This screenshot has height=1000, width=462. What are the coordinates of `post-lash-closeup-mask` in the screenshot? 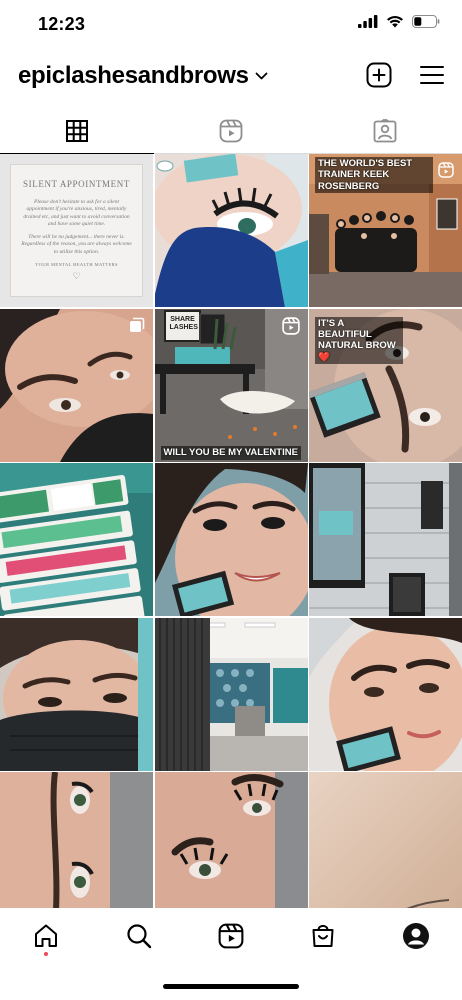 It's located at (231, 230).